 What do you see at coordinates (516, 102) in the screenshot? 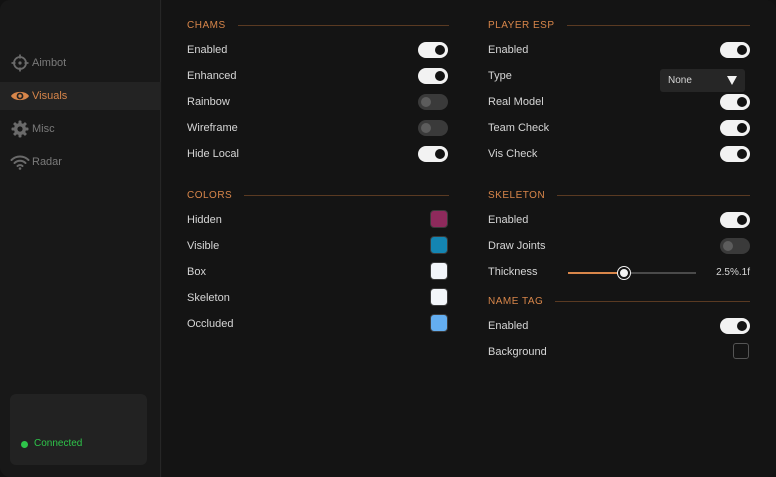
I see `esp-real-model-label: Real Model` at bounding box center [516, 102].